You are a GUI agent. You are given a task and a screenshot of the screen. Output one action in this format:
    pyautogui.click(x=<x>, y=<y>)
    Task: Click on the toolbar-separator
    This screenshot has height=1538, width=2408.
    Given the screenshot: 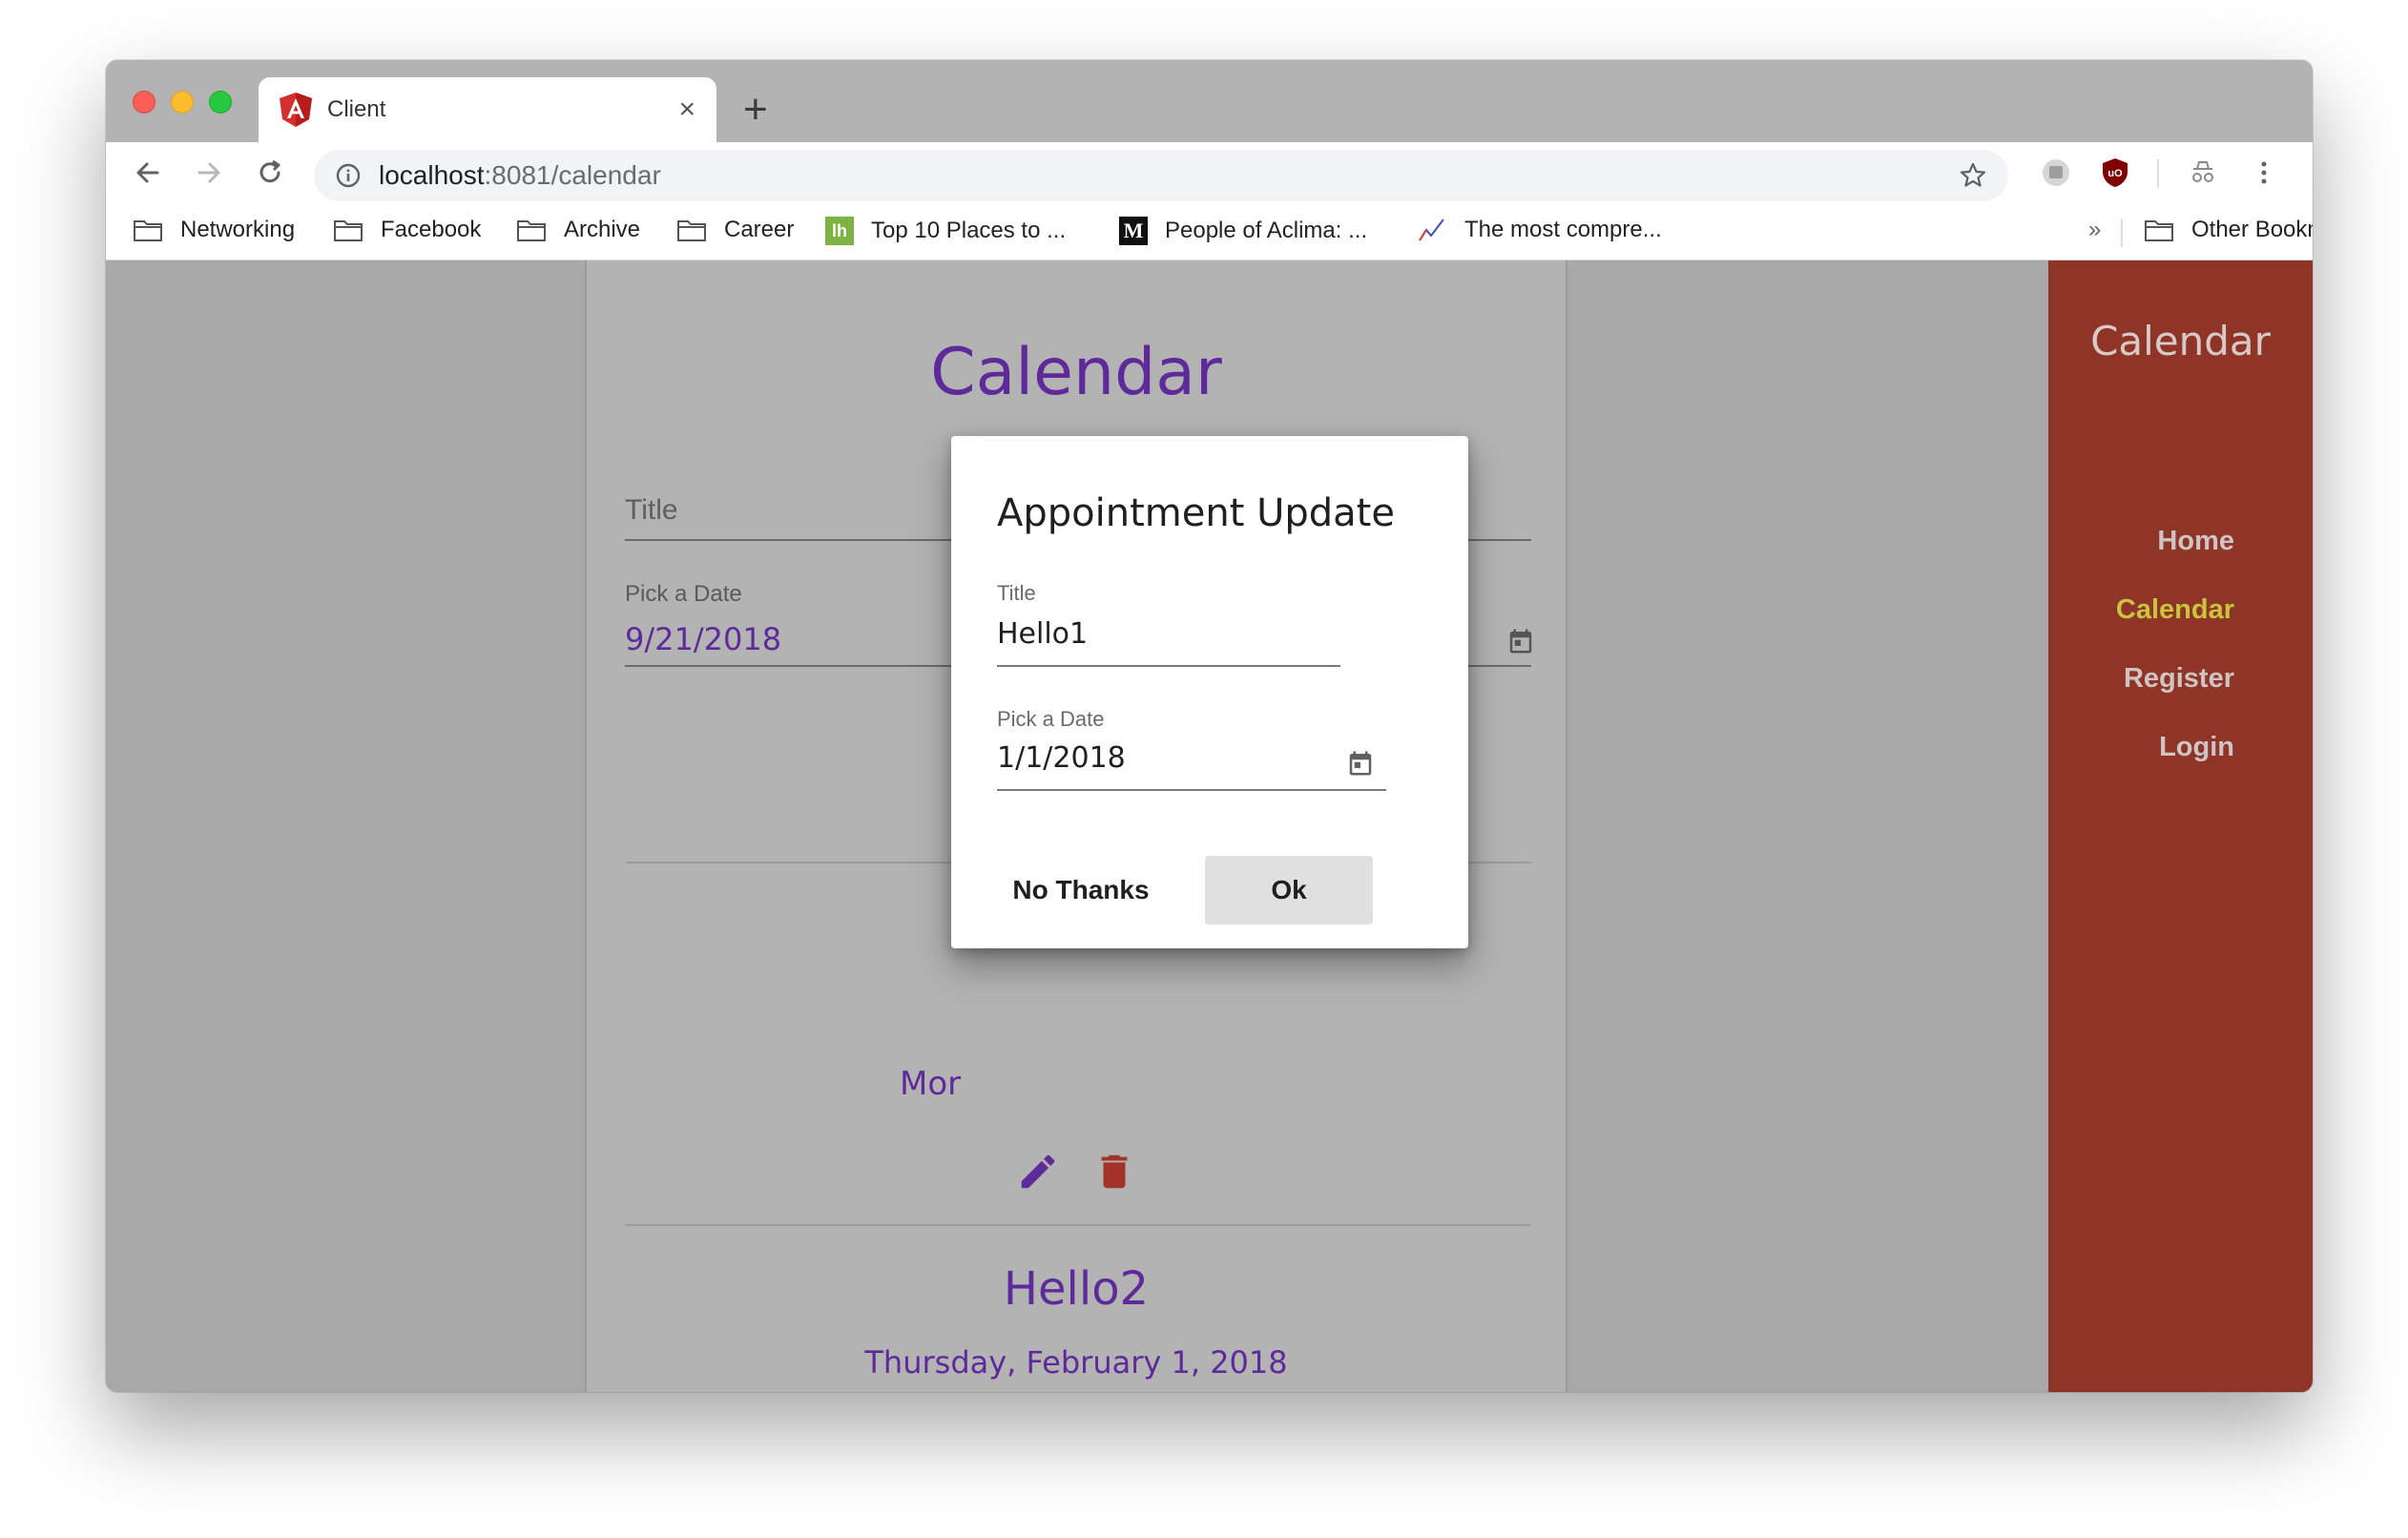 What is the action you would take?
    pyautogui.click(x=2158, y=173)
    